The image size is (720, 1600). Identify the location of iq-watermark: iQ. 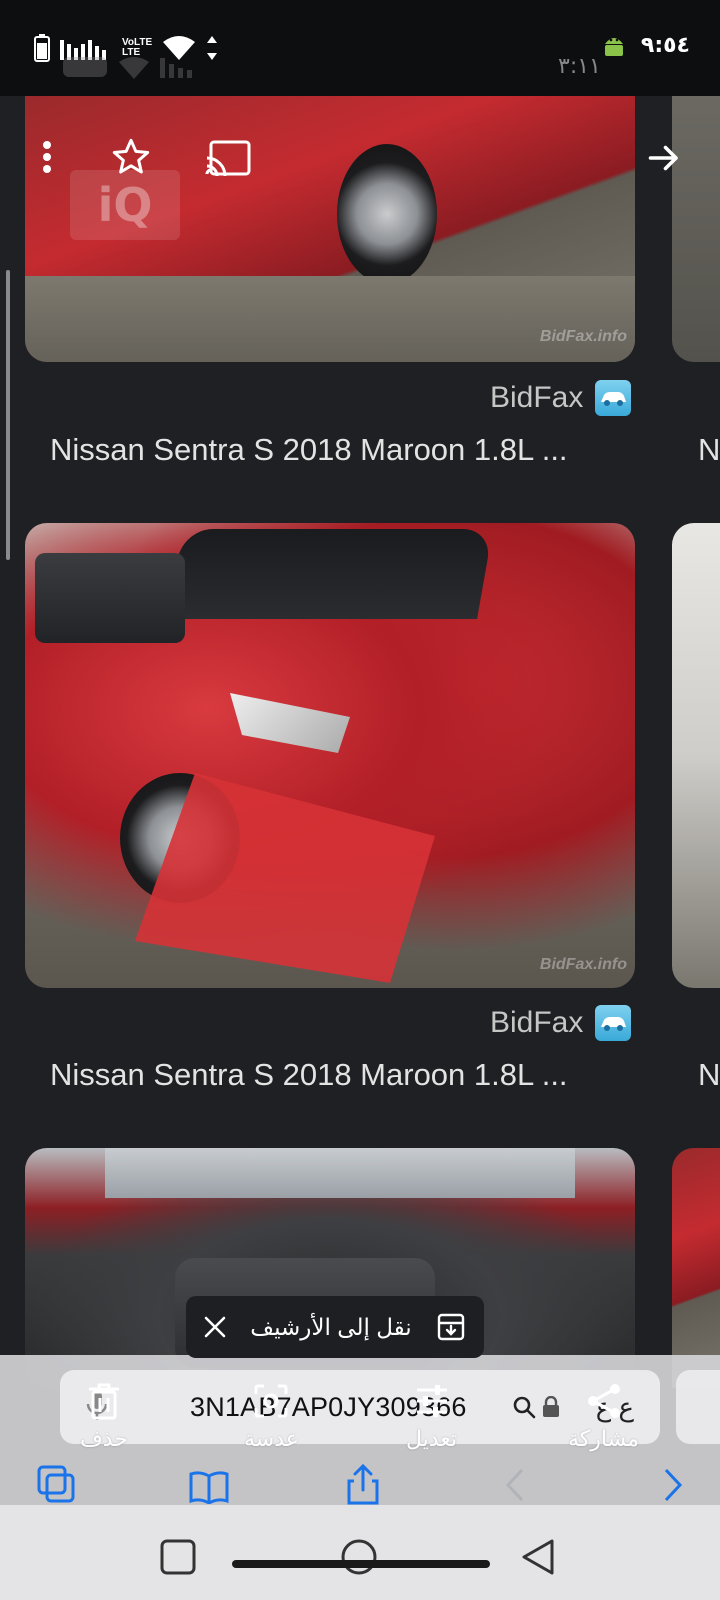
(125, 205).